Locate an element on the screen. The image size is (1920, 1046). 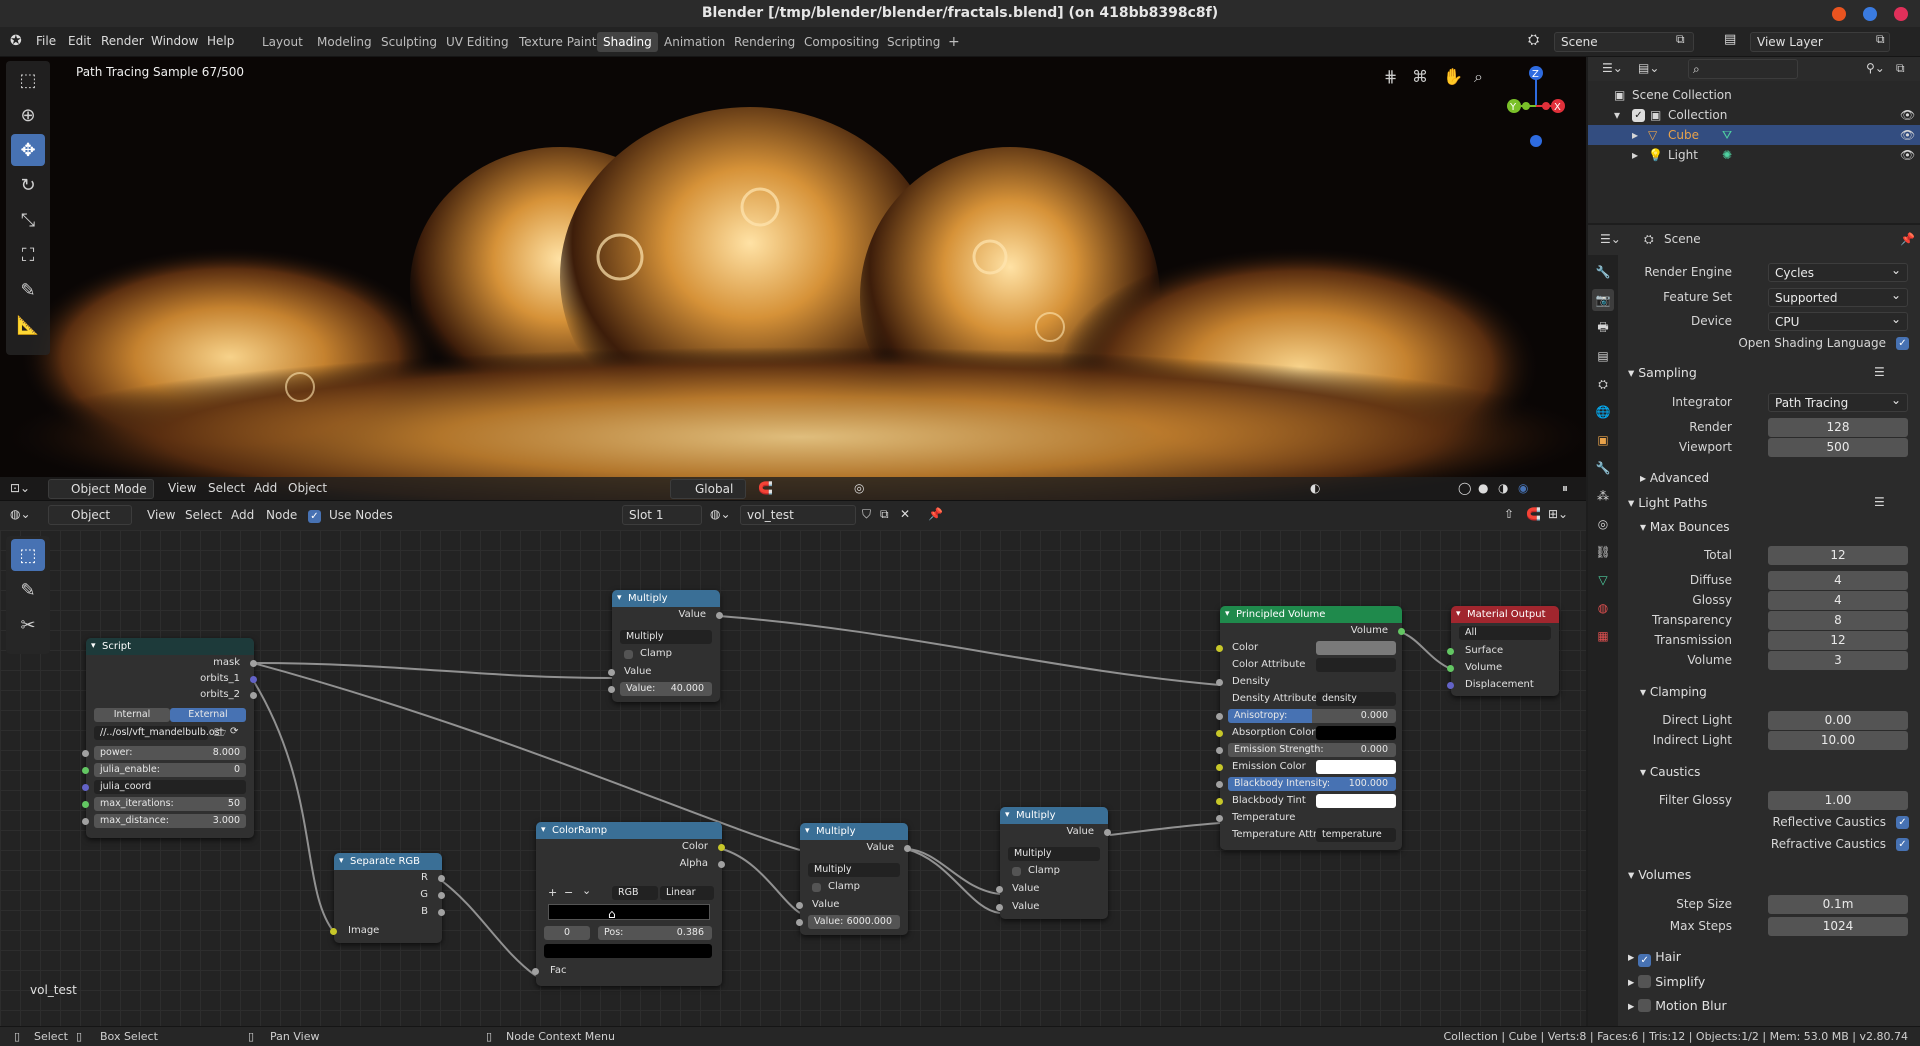
feature-set-dropdown: Supported is located at coordinates (1838, 296).